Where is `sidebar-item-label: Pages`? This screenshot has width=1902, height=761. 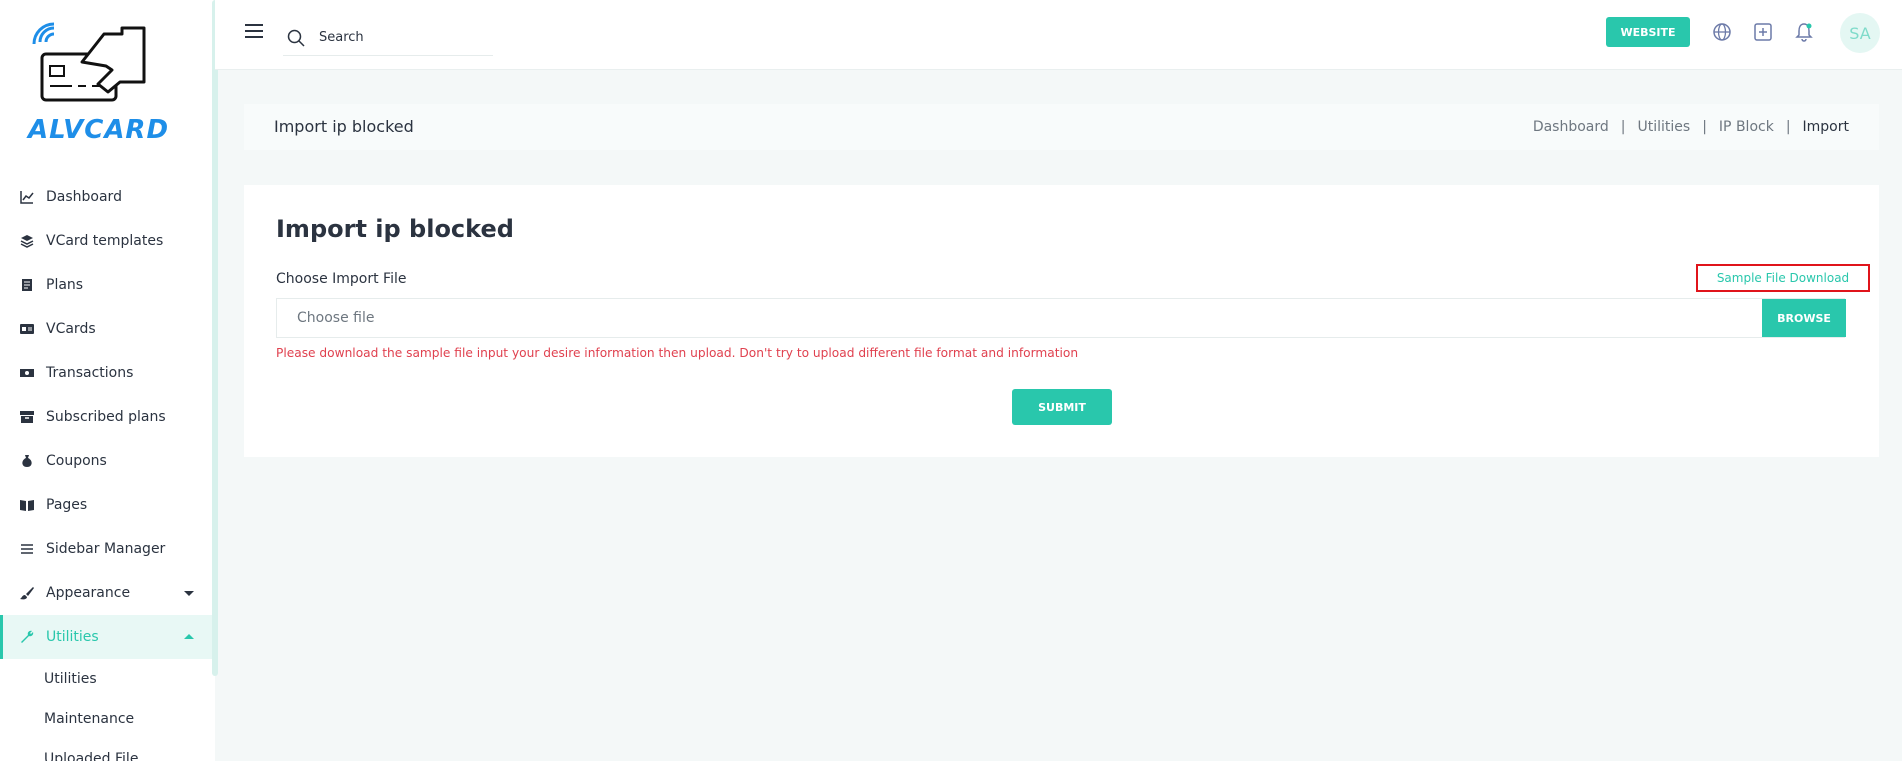 sidebar-item-label: Pages is located at coordinates (67, 505).